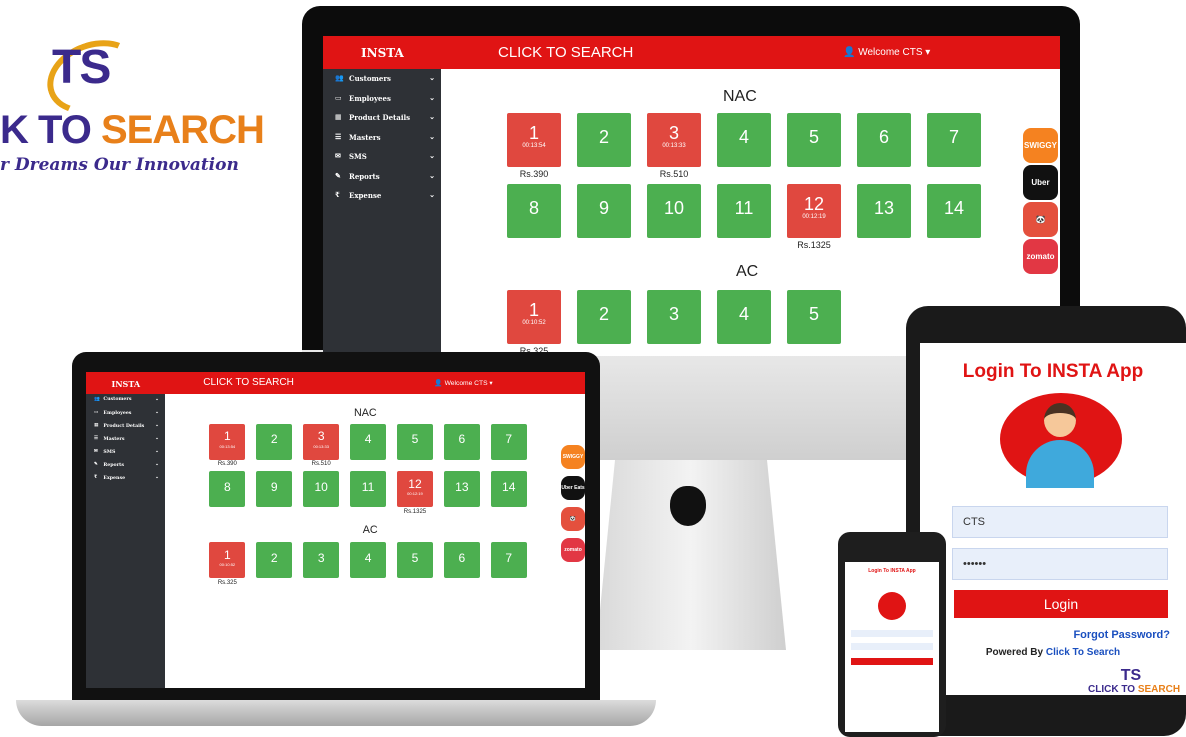  Describe the element at coordinates (109, 452) in the screenshot. I see `sidebar-item-label: SMS` at that location.